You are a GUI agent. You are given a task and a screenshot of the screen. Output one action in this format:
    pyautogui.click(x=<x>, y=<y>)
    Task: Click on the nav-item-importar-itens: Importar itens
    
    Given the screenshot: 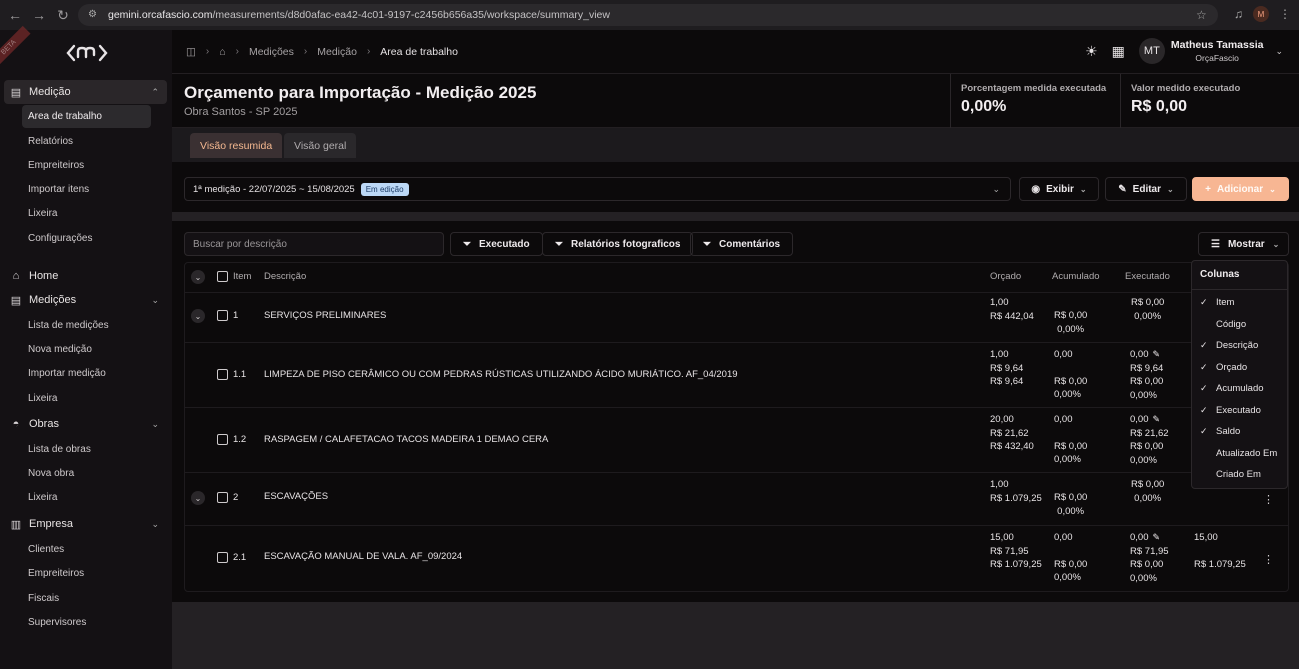 What is the action you would take?
    pyautogui.click(x=86, y=189)
    